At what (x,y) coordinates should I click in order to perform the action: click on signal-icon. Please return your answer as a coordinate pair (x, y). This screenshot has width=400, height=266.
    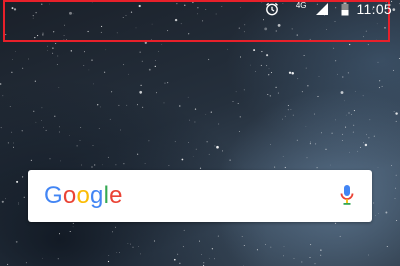
    Looking at the image, I should click on (322, 9).